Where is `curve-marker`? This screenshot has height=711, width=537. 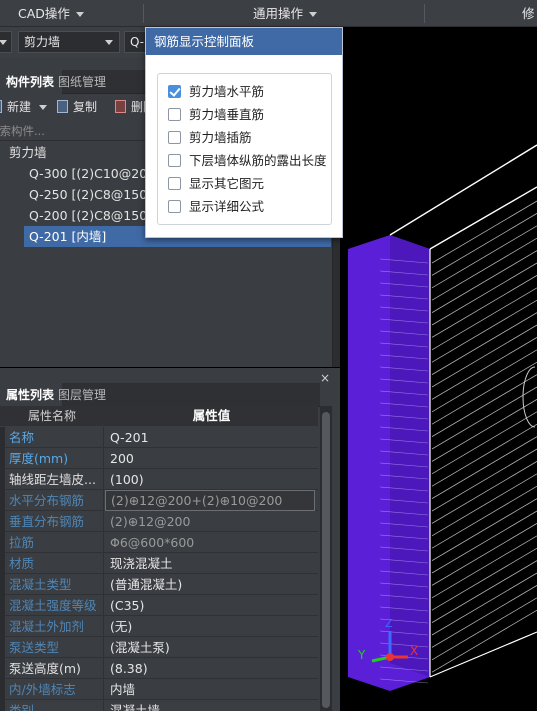
curve-marker is located at coordinates (529, 397).